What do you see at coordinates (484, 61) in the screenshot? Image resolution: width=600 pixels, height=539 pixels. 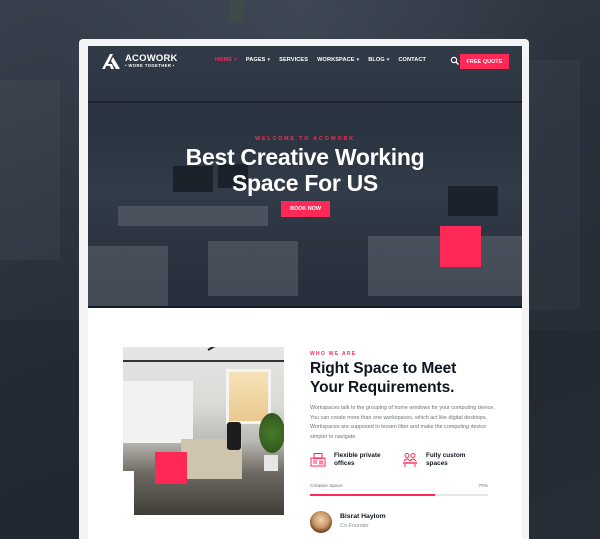 I see `free-quote-button: FREE QUOTE` at bounding box center [484, 61].